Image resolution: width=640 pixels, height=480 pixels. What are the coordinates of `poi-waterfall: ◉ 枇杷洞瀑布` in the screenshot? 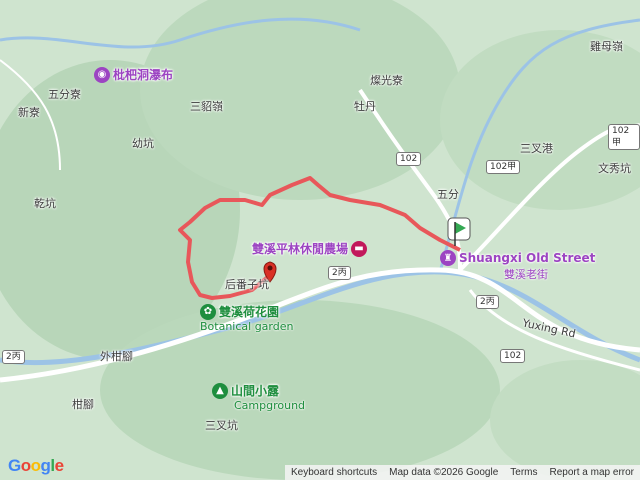 It's located at (133, 74).